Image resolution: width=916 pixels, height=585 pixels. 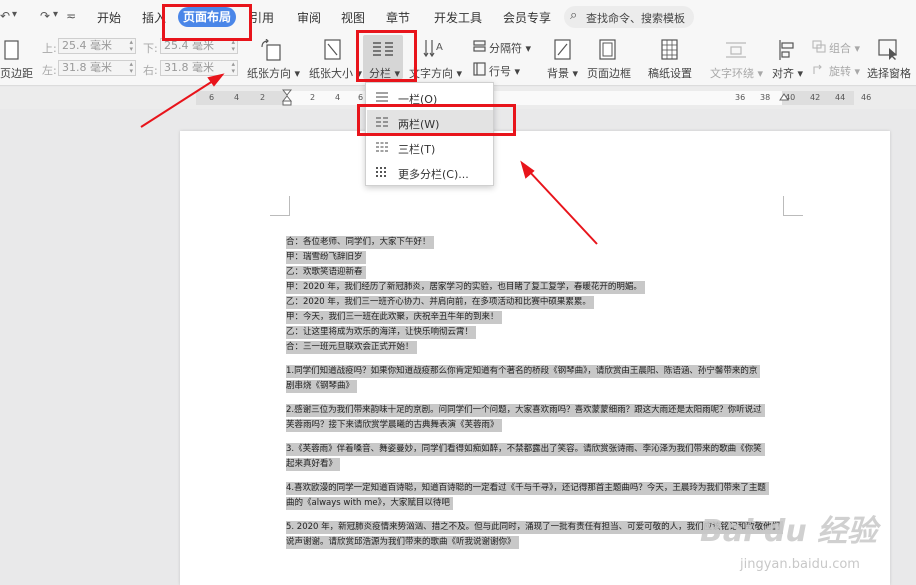 I want to click on annotation-arrows, so click(x=369, y=159).